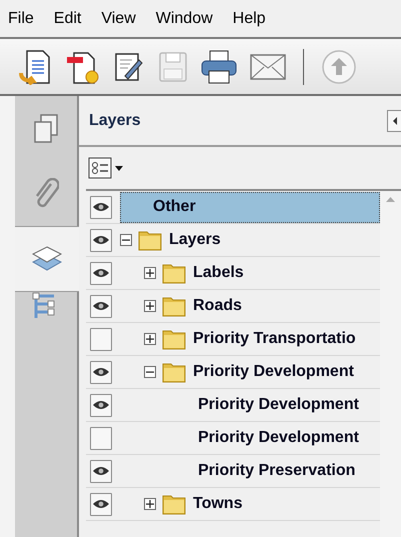  I want to click on print-icon, so click(219, 67).